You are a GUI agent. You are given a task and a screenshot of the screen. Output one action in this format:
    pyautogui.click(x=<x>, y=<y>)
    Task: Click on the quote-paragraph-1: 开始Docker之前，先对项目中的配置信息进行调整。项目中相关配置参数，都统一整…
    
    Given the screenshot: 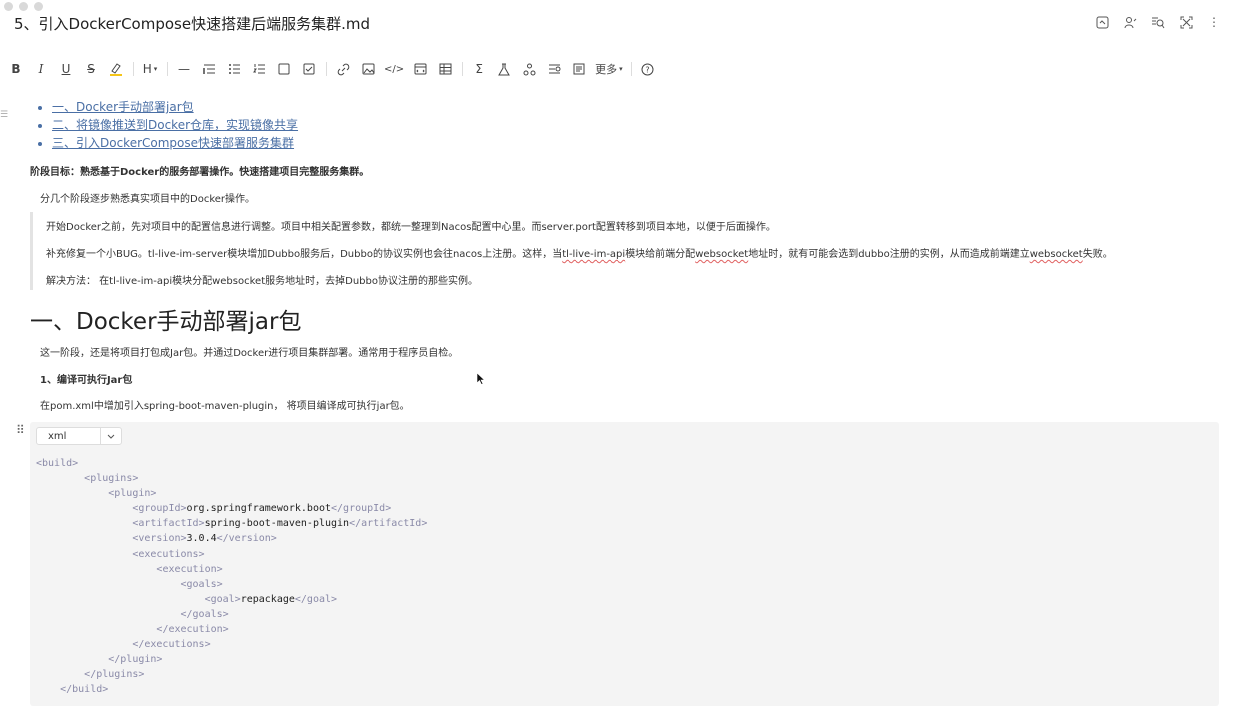 What is the action you would take?
    pyautogui.click(x=411, y=227)
    